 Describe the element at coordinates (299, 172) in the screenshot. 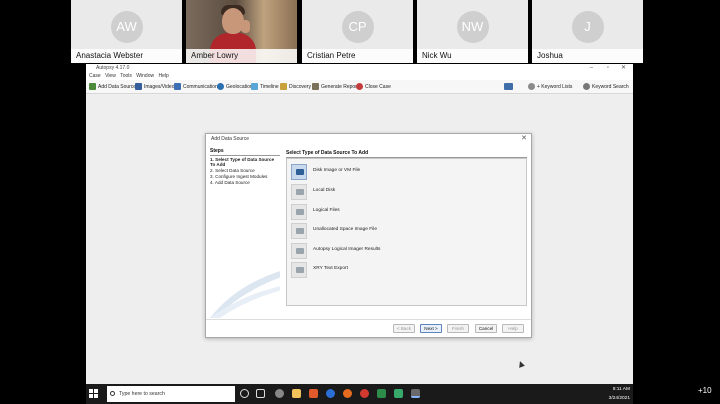

I see `disk-image-icon` at that location.